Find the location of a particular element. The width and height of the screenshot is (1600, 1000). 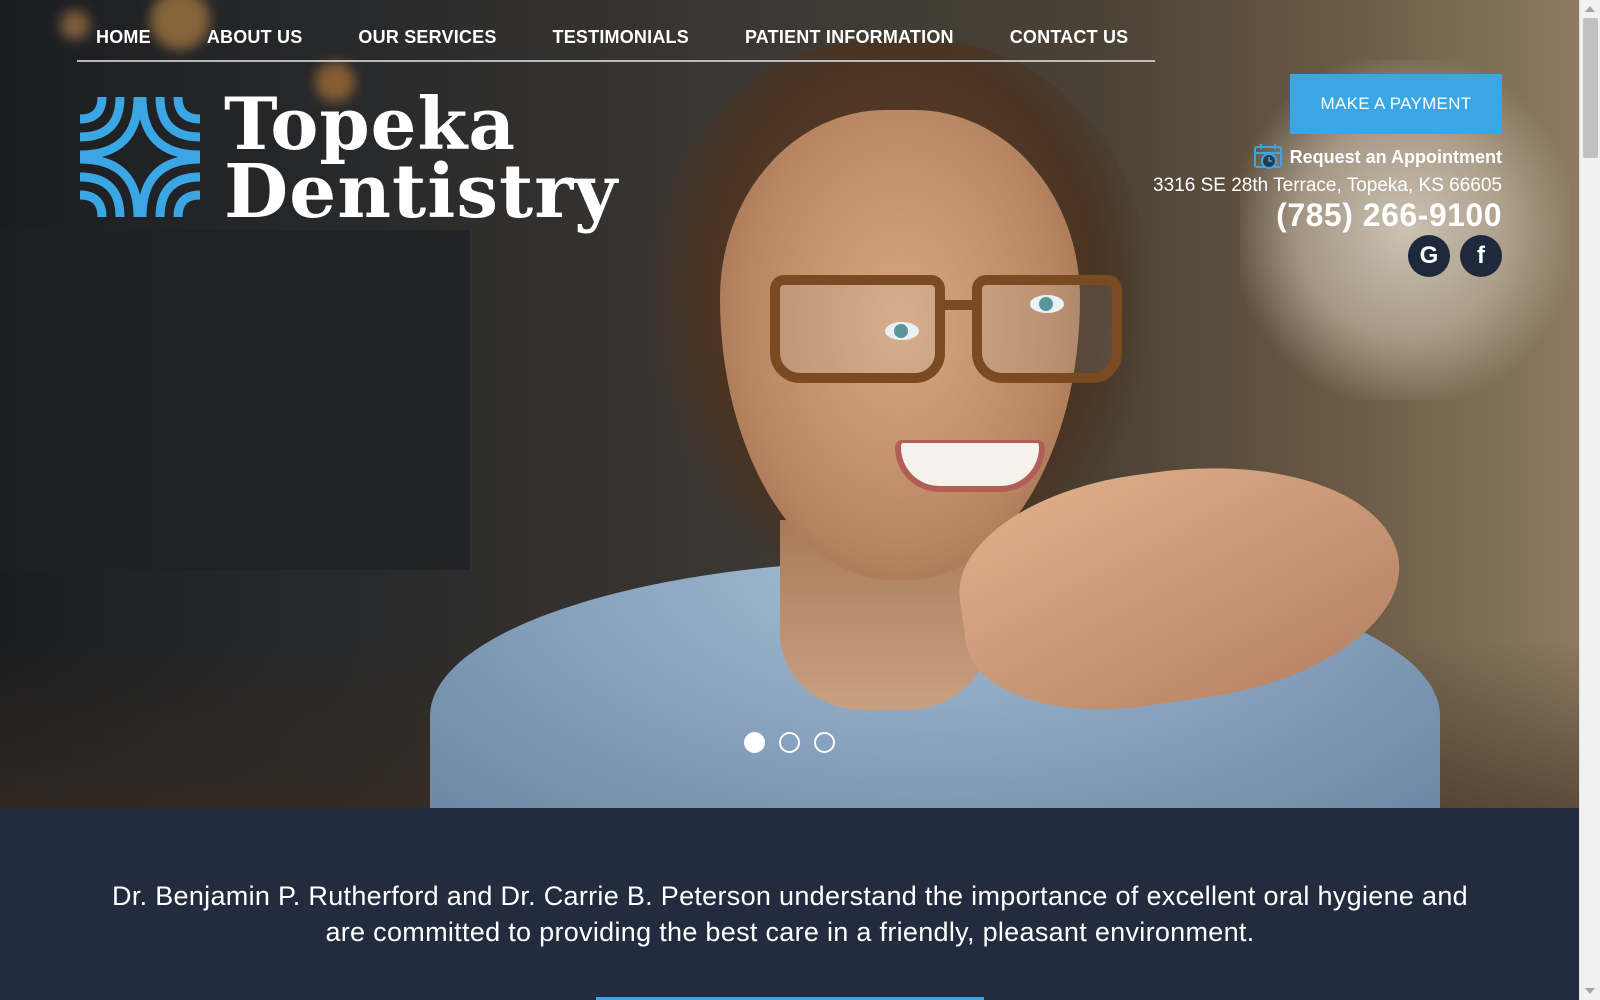

calendar-clock-icon is located at coordinates (1267, 156).